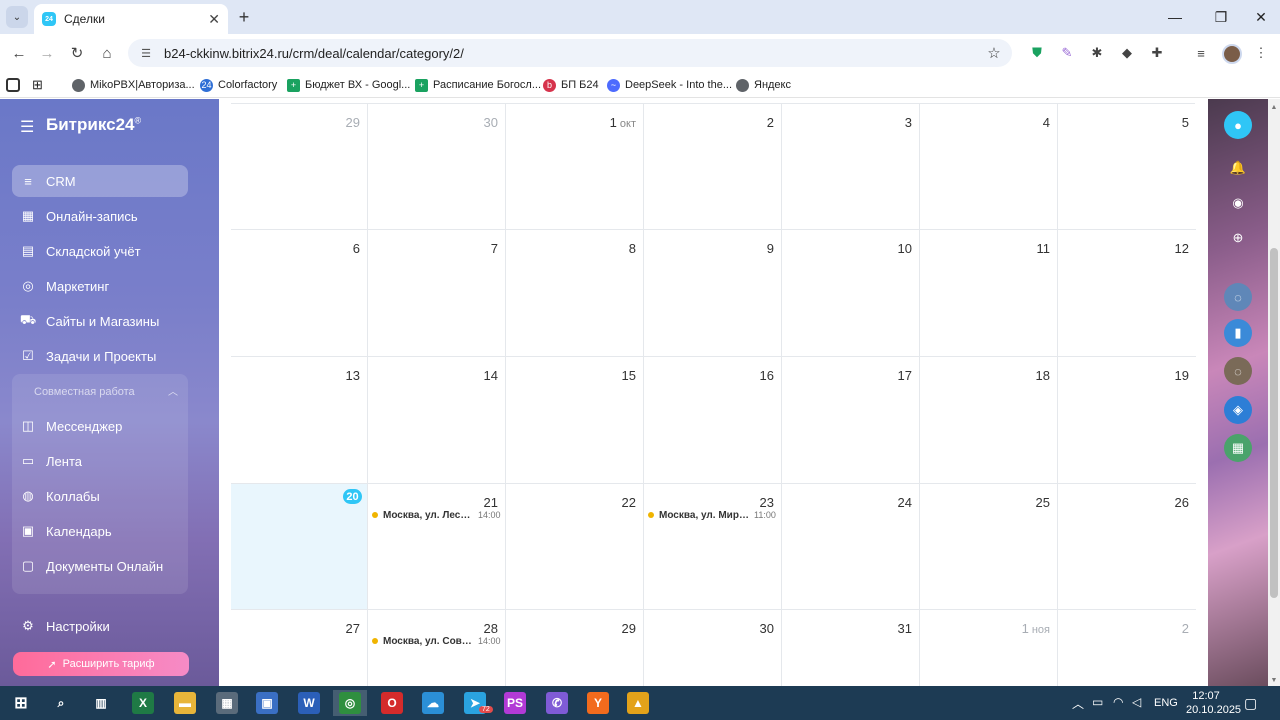 The height and width of the screenshot is (720, 1280). I want to click on calendar-day-cell: 25, so click(989, 547).